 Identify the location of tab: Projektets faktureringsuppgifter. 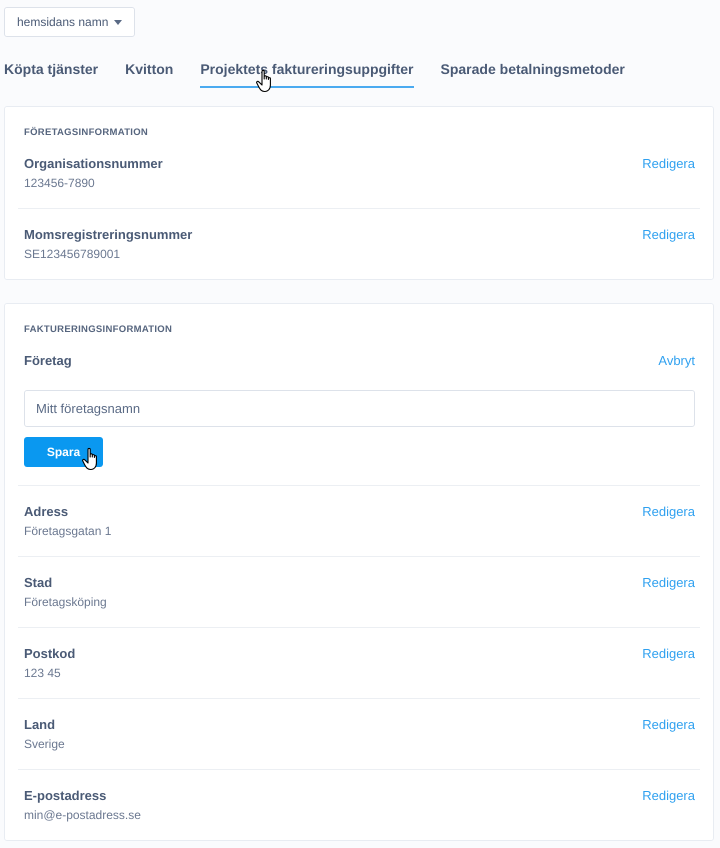
(307, 71).